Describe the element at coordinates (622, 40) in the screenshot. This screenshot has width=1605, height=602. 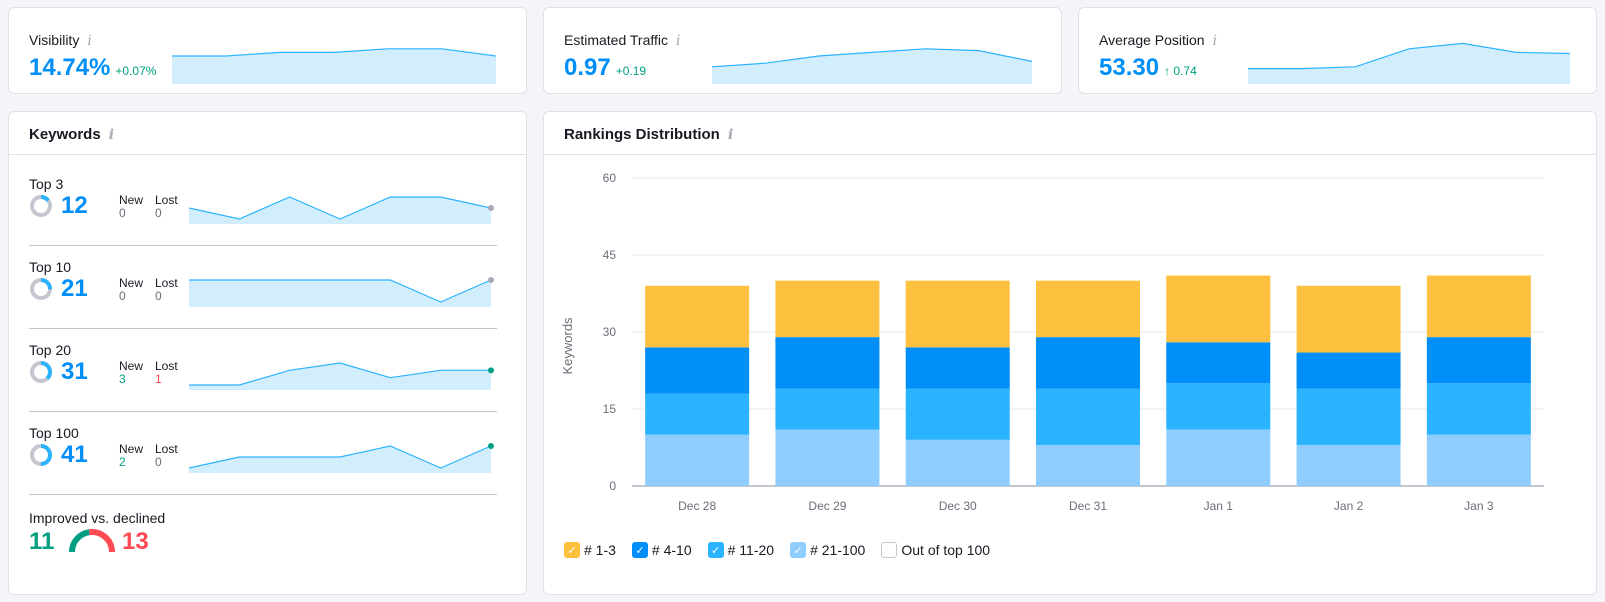
I see `traffic-title: Estimated Traffic i` at that location.